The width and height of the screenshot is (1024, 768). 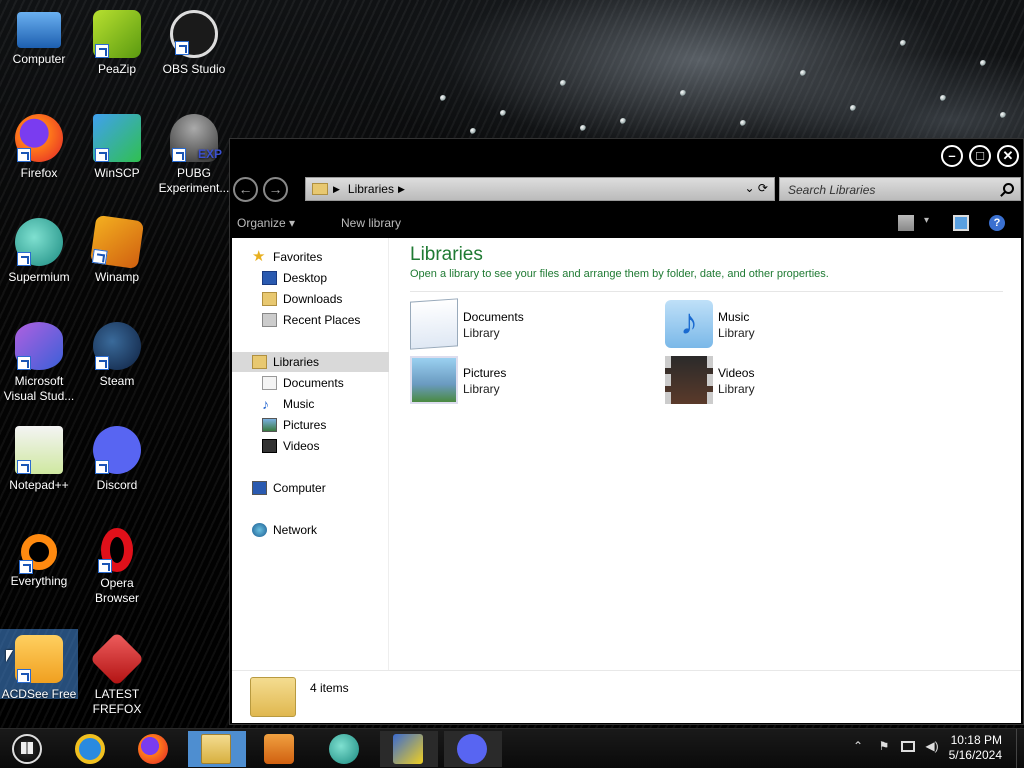 What do you see at coordinates (932, 223) in the screenshot?
I see `chevron-down-icon: ▾` at bounding box center [932, 223].